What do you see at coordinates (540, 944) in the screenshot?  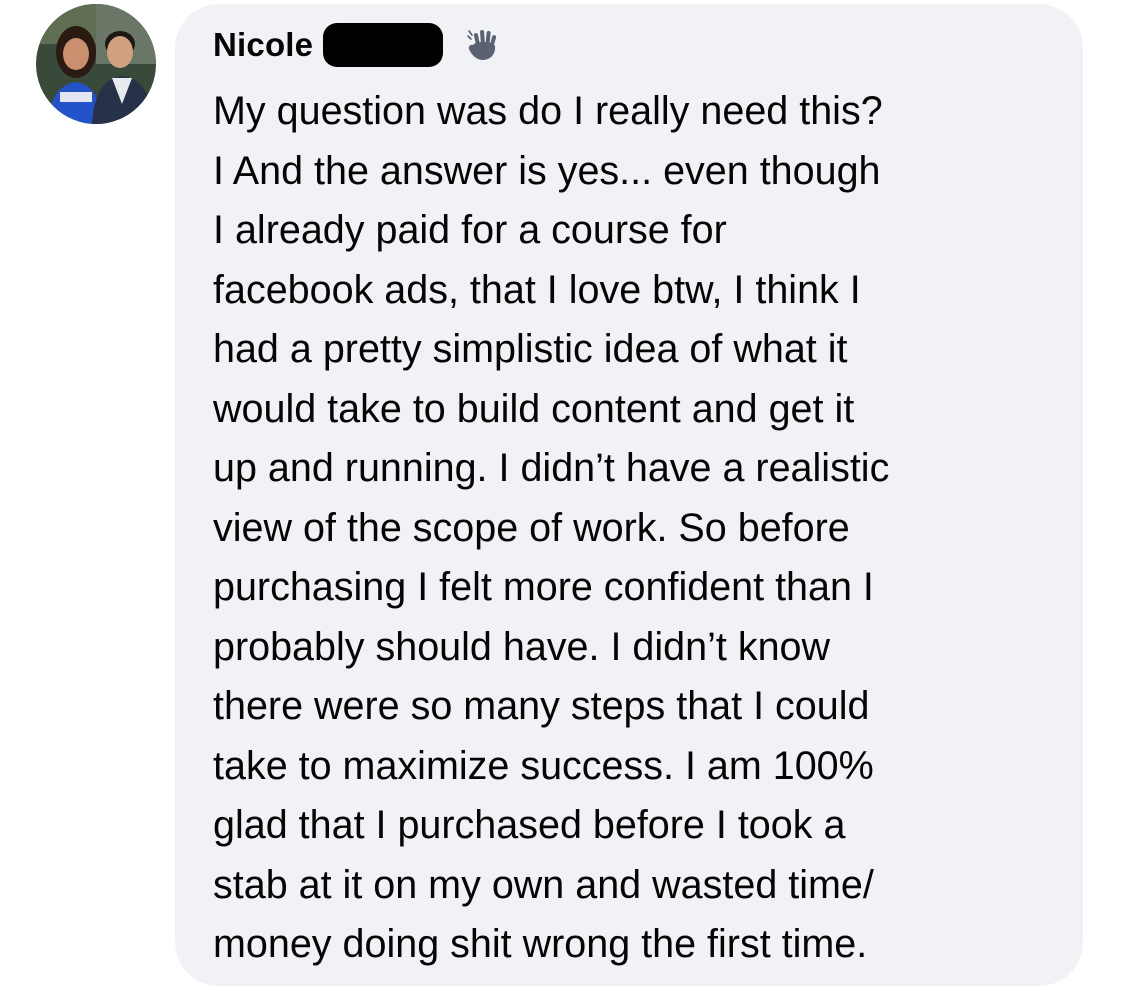 I see `comment-line: money doing shit wrong the first time.` at bounding box center [540, 944].